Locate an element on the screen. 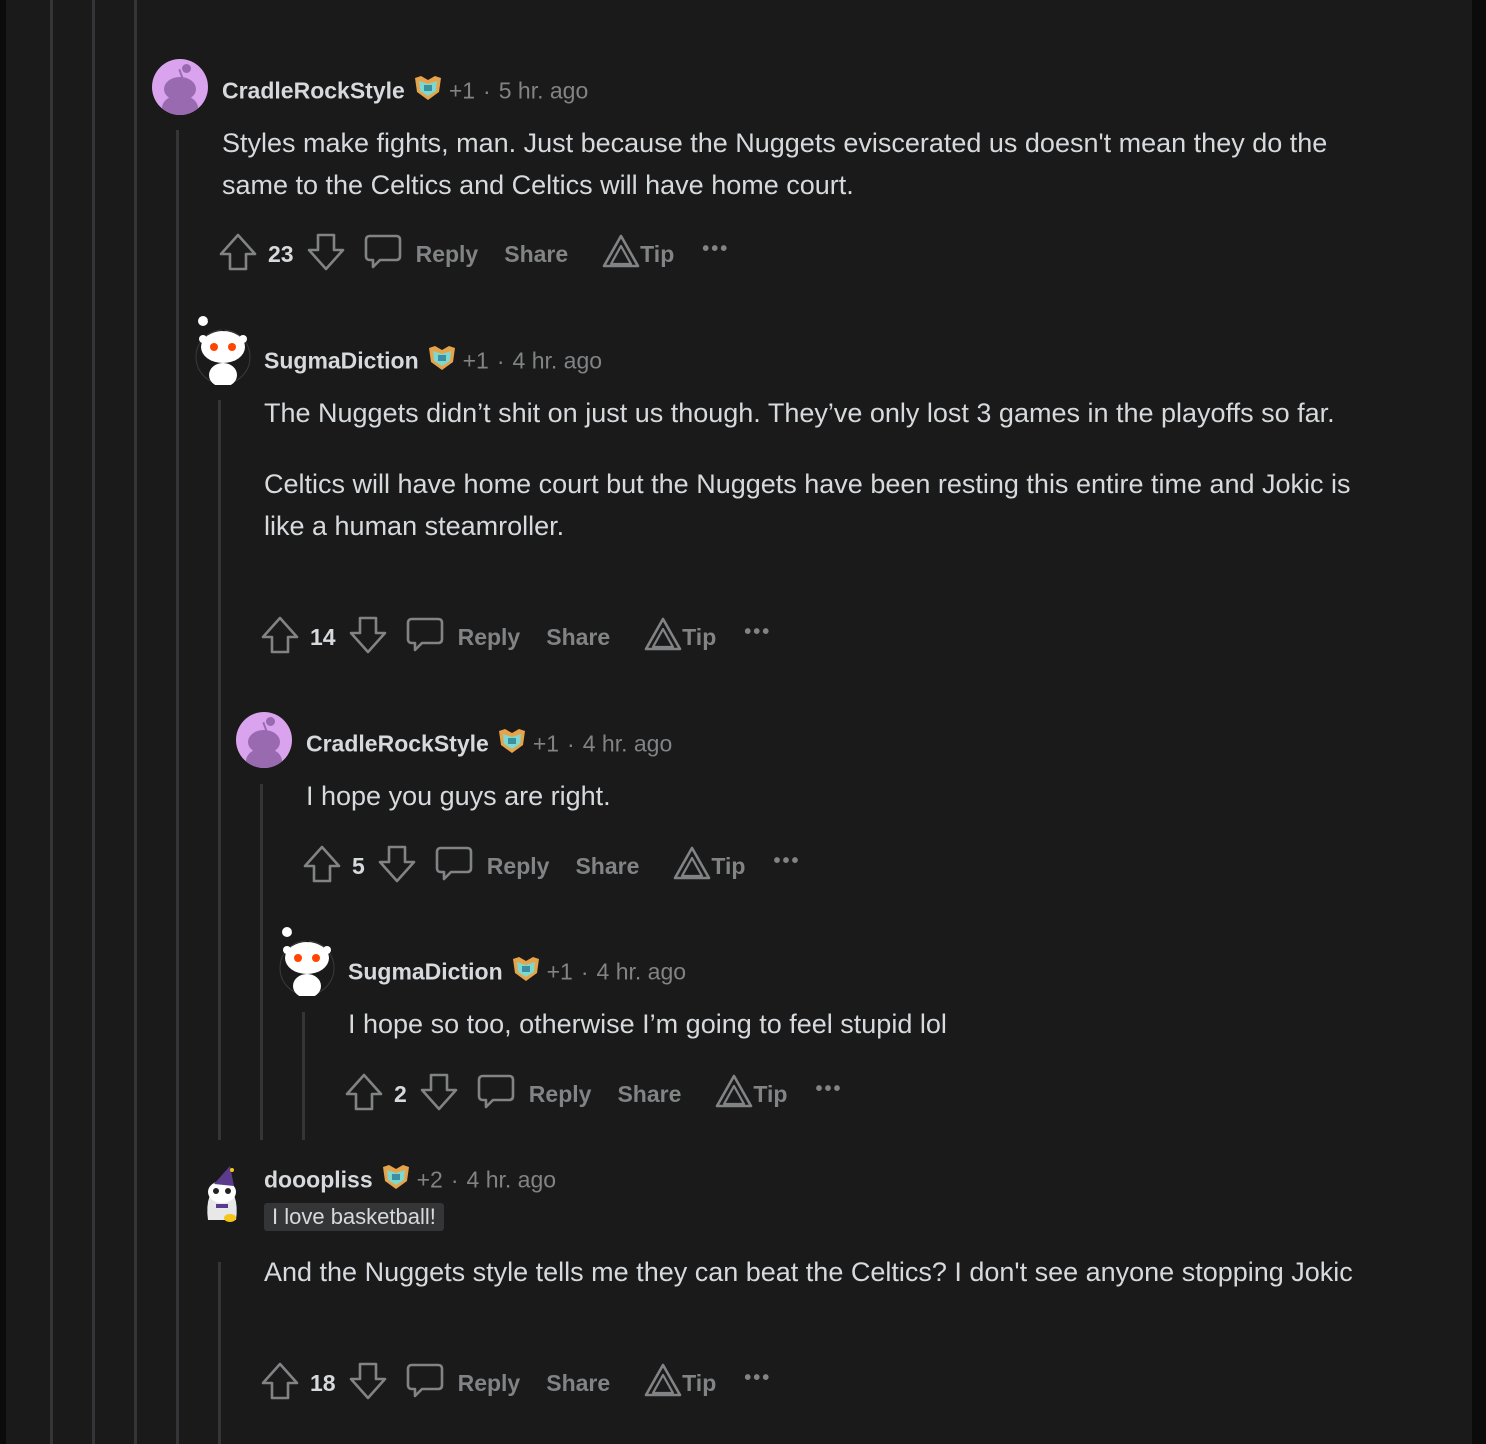  username: dooopliss is located at coordinates (318, 1180).